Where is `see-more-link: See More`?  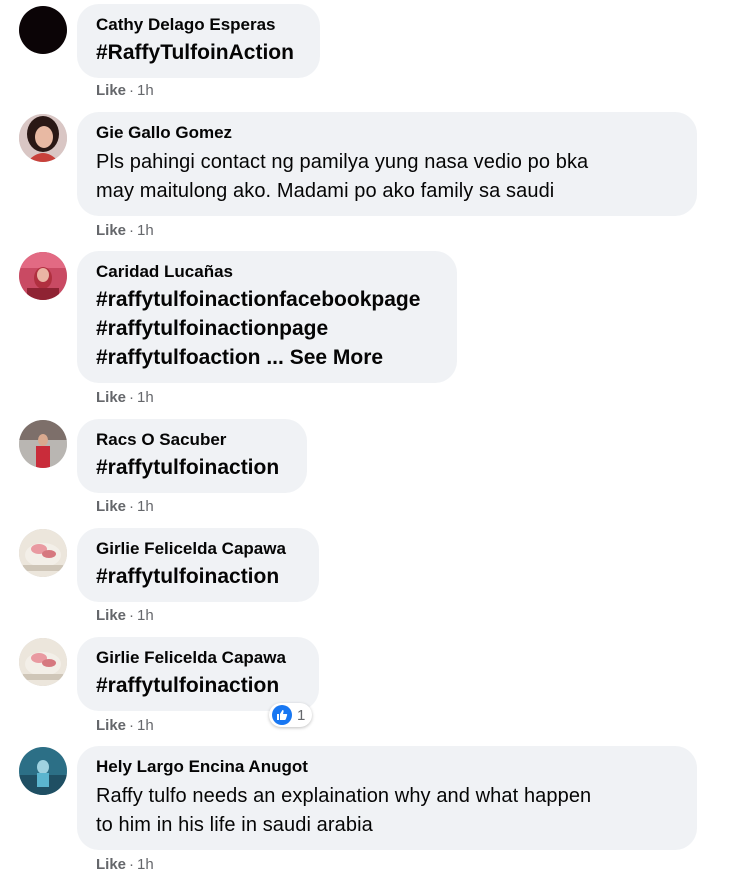 see-more-link: See More is located at coordinates (336, 357).